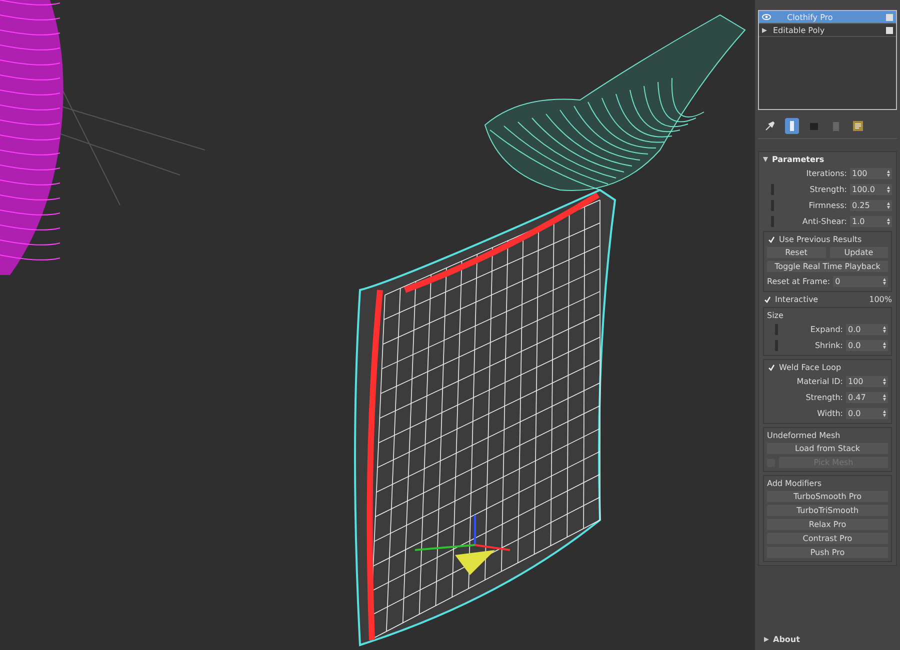 This screenshot has width=900, height=650. Describe the element at coordinates (827, 17) in the screenshot. I see `stack-item: Clothify Pro` at that location.